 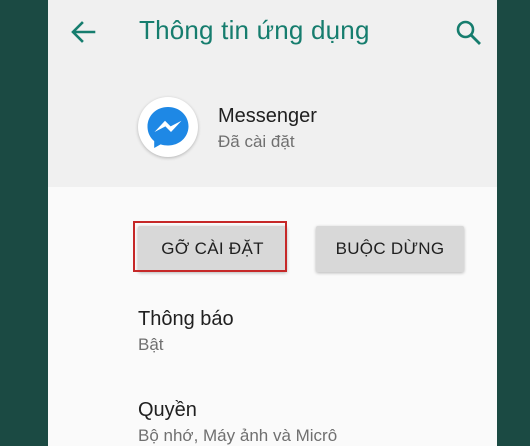 I want to click on notifications-title: Thông báo, so click(x=186, y=319).